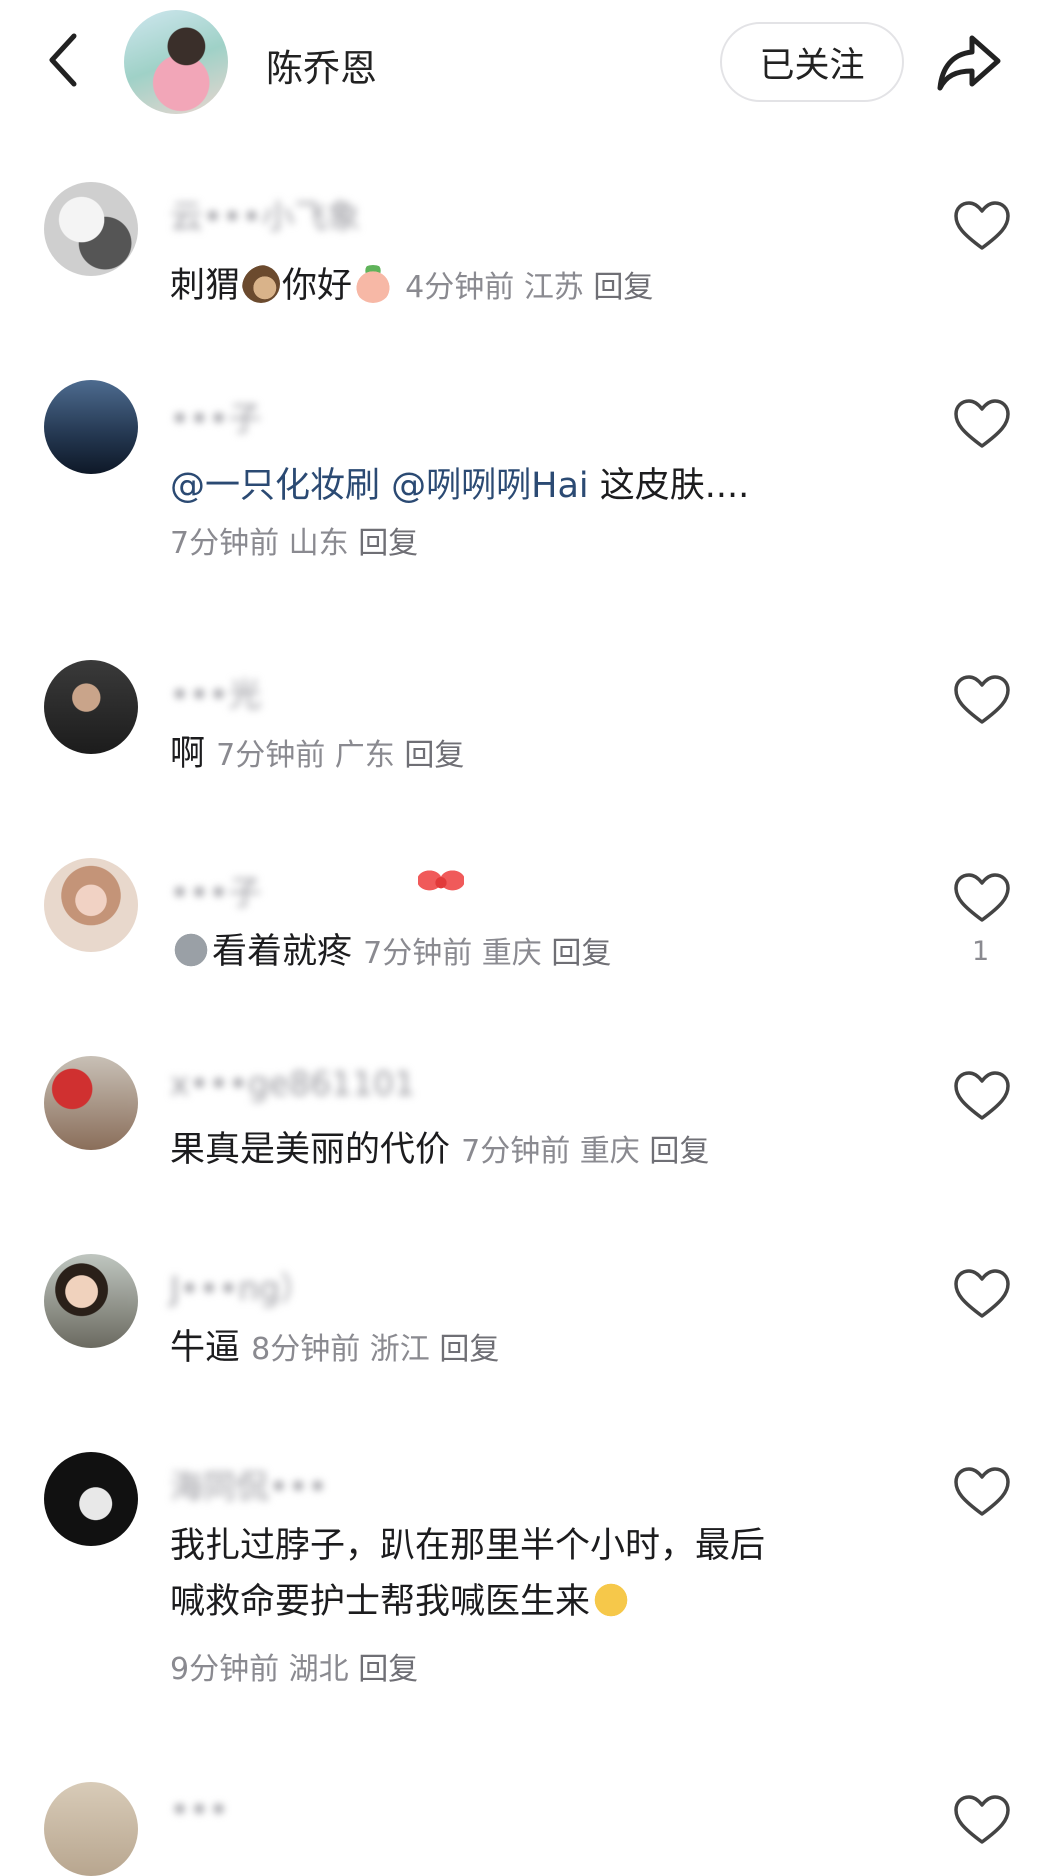 This screenshot has width=1054, height=1876. What do you see at coordinates (205, 1348) in the screenshot?
I see `comment-body: 牛逼` at bounding box center [205, 1348].